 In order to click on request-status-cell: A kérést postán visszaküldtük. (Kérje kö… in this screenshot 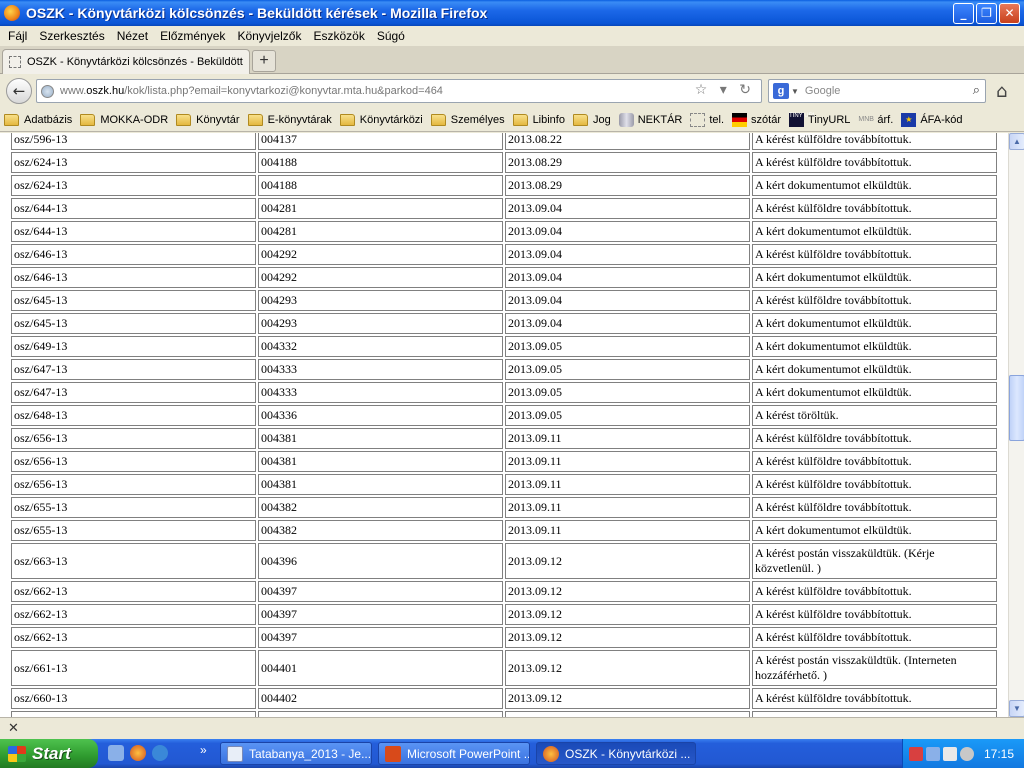, I will do `click(874, 561)`.